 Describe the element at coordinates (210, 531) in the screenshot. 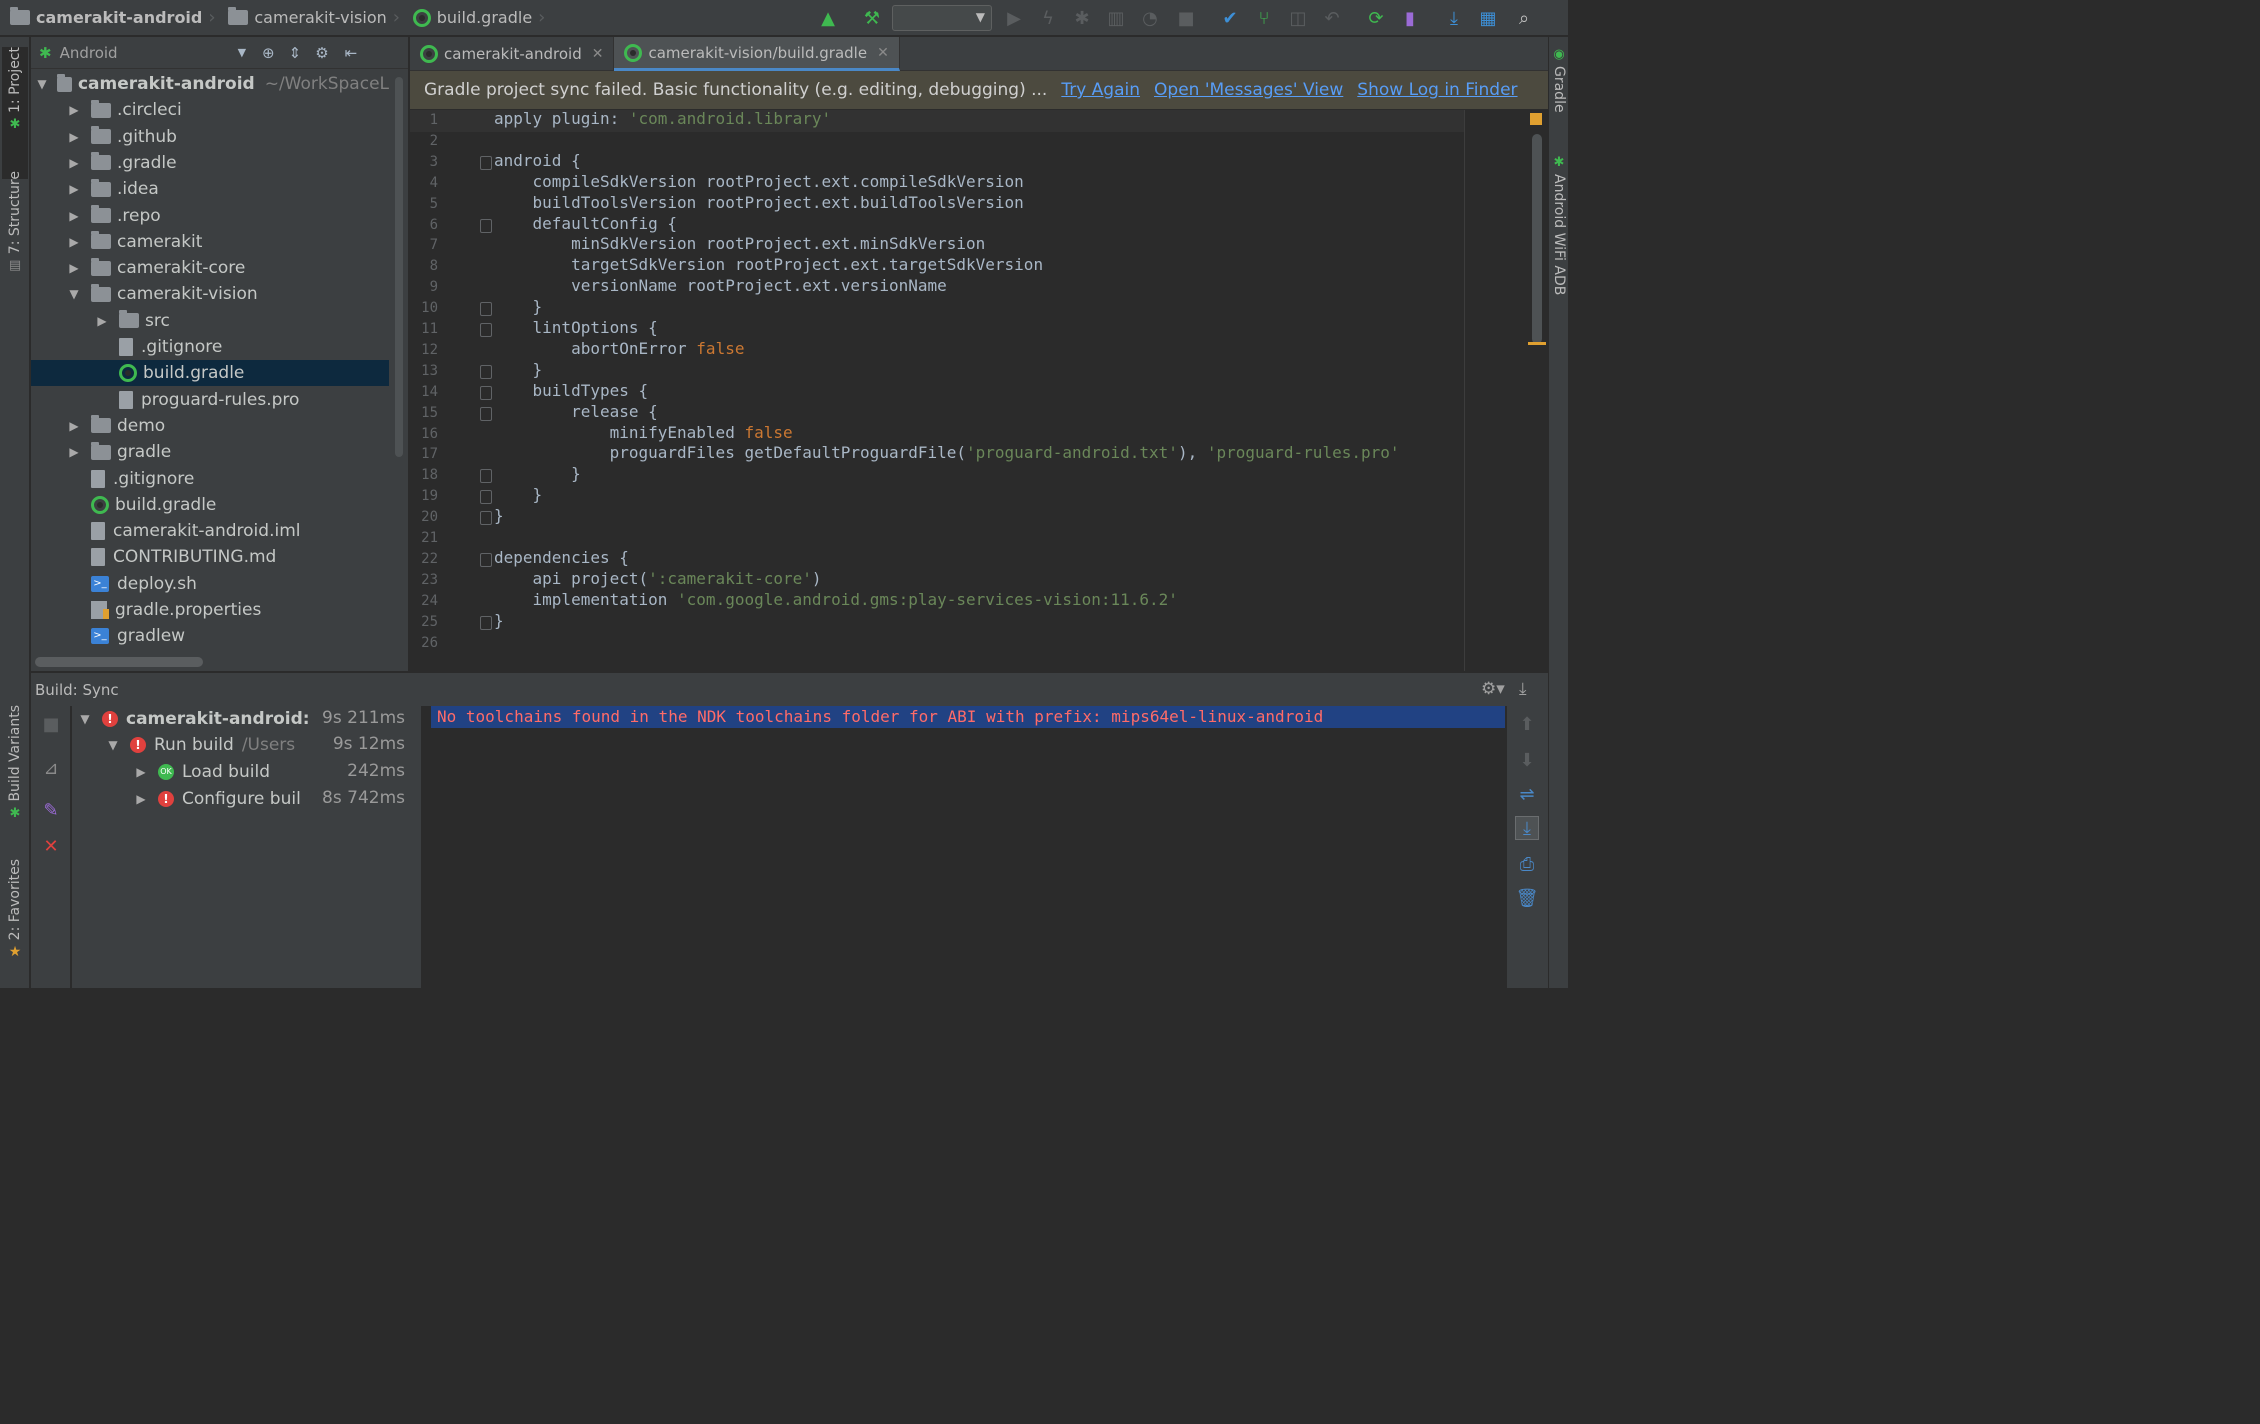

I see `tree-item: camerakit-android.iml` at that location.